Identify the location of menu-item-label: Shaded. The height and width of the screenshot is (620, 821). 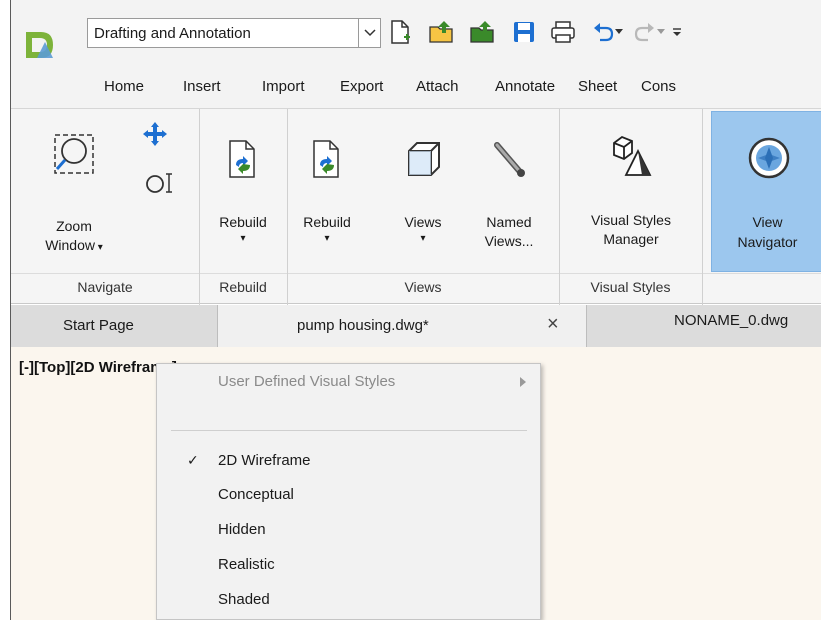
(244, 599).